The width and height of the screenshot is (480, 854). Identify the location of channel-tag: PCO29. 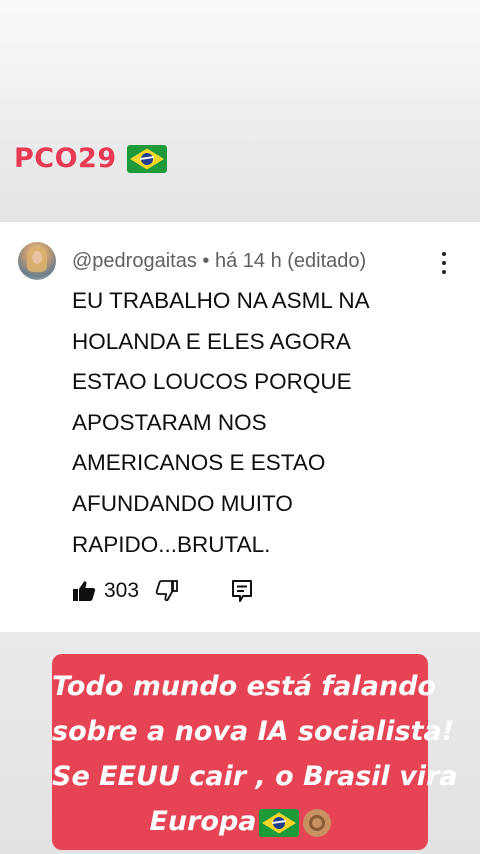
(90, 158).